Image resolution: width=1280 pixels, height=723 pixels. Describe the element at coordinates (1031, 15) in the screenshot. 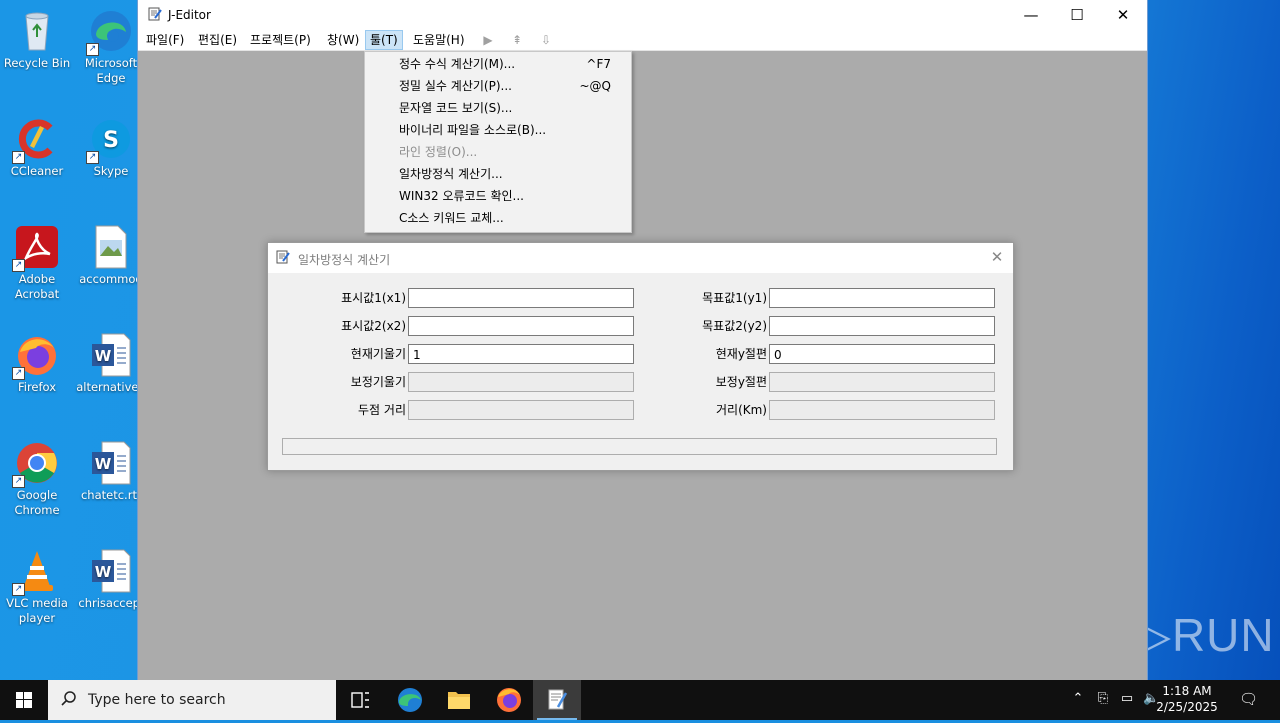

I see `minimize-button: —` at that location.